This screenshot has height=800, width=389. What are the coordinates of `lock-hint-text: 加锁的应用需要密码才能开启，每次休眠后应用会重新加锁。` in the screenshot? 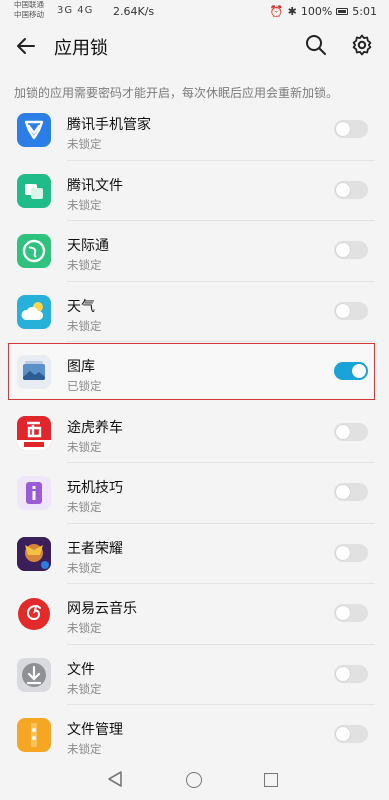 It's located at (176, 93).